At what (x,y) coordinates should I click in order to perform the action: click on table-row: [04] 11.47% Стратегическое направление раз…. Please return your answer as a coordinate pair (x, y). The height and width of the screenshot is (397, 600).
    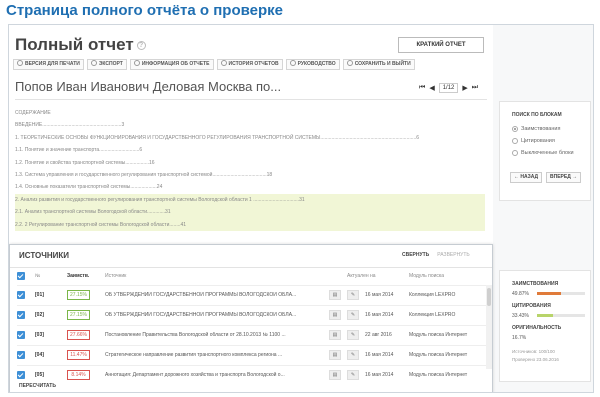
    Looking at the image, I should click on (252, 355).